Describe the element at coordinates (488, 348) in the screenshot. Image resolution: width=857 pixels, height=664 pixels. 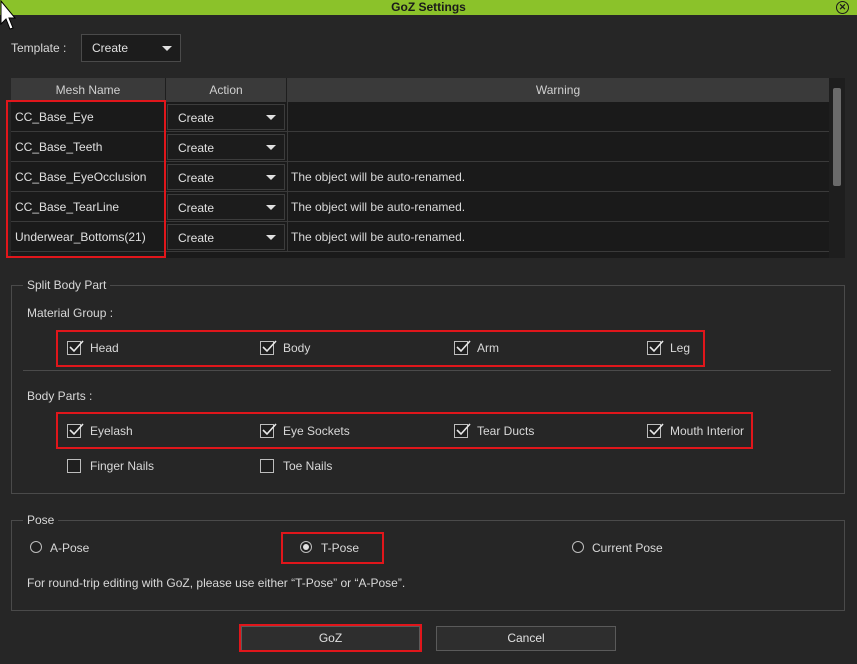
I see `arm-label: Arm` at that location.